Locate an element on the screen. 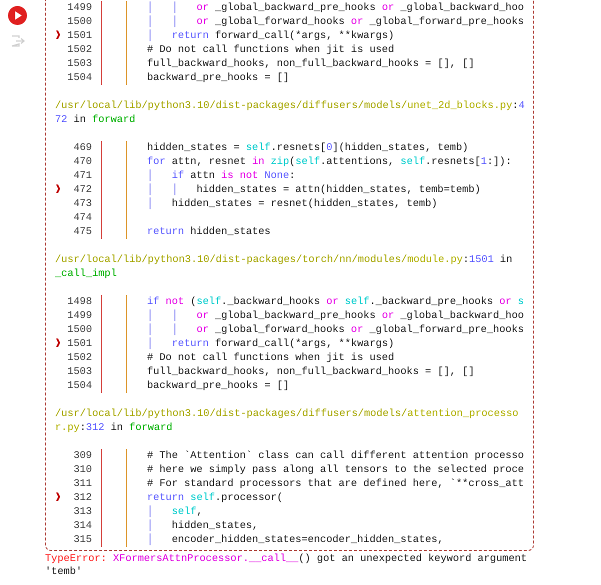  line-number: 472 is located at coordinates (82, 190).